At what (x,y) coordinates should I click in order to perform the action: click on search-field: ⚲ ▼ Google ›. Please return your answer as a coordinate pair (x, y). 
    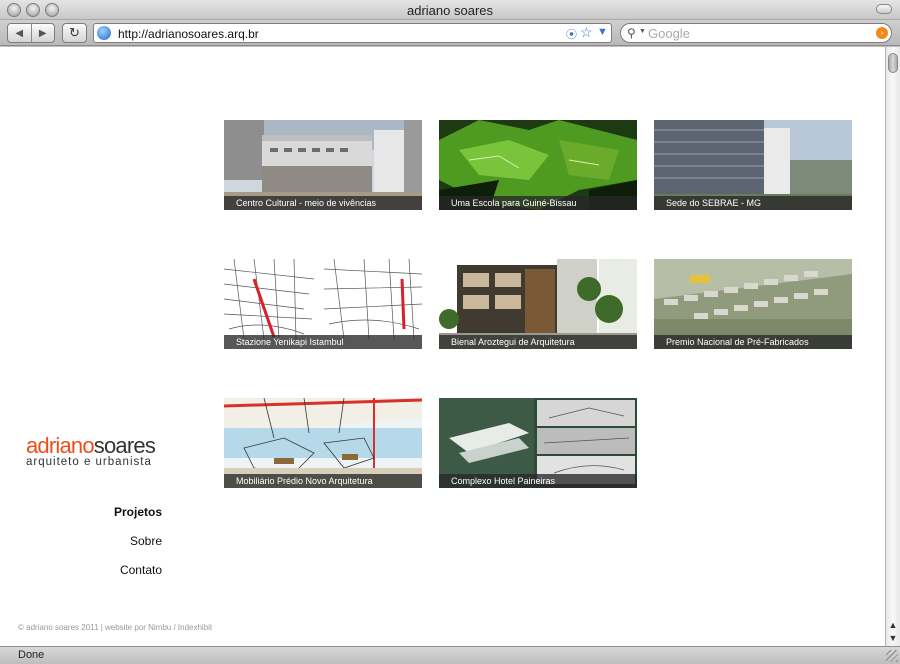
    Looking at the image, I should click on (756, 33).